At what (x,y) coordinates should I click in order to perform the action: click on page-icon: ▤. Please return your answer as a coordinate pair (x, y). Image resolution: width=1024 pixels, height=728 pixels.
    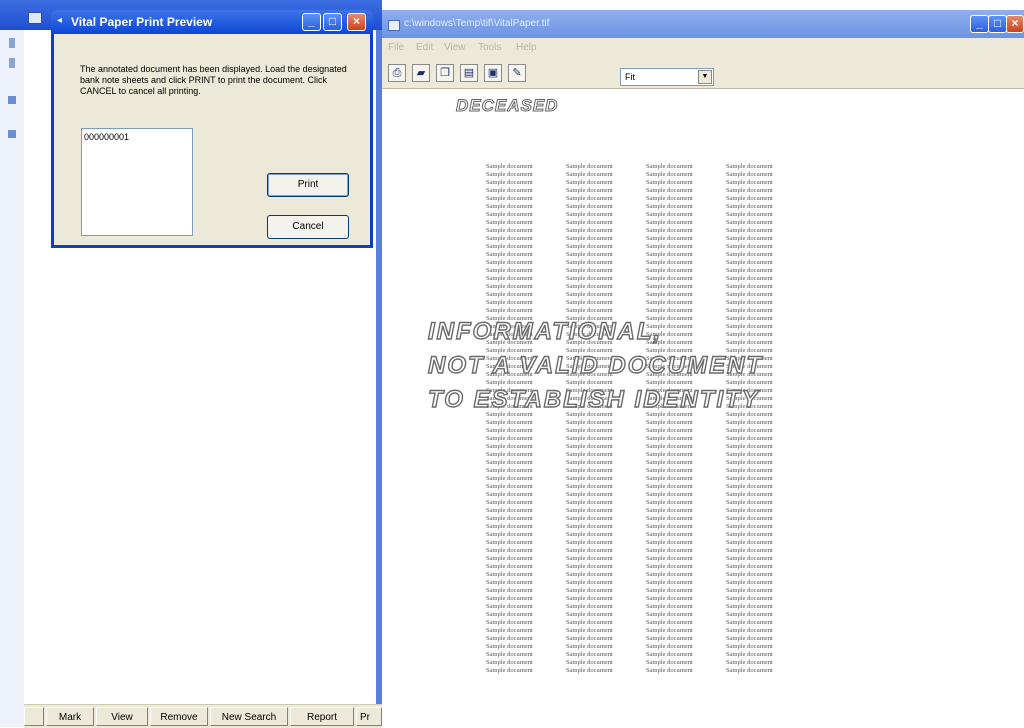
    Looking at the image, I should click on (469, 73).